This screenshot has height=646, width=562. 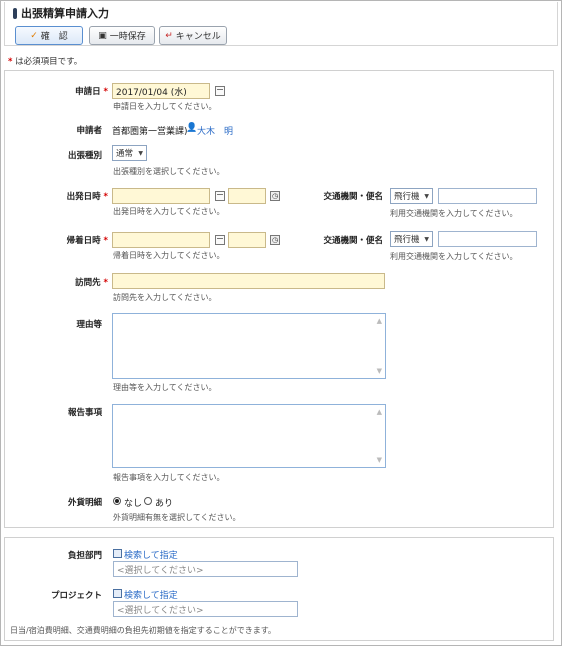 What do you see at coordinates (247, 196) in the screenshot?
I see `depart-time-input` at bounding box center [247, 196].